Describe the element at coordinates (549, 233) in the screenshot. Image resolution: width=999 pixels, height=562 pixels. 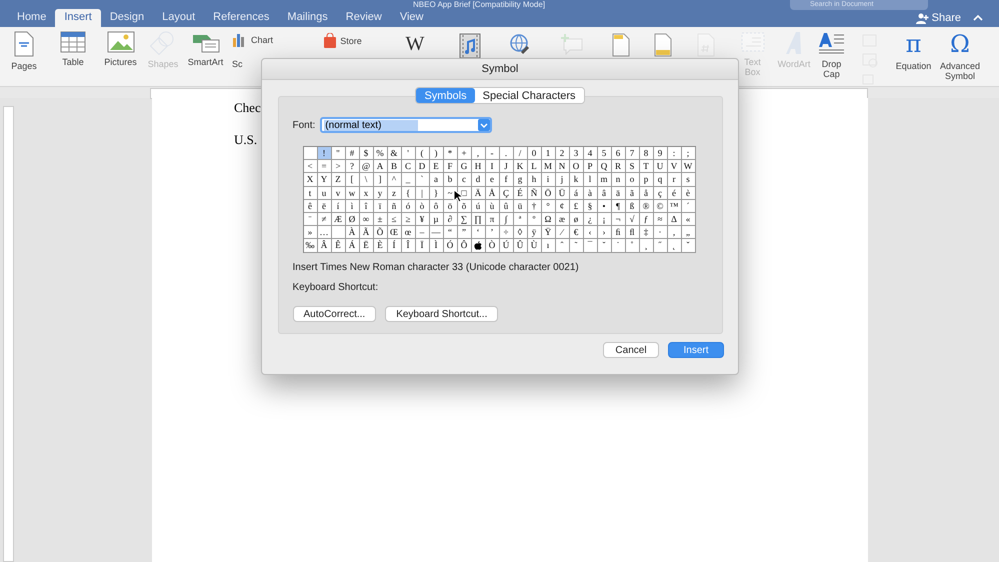
I see `symbol-cell: Ÿ` at that location.